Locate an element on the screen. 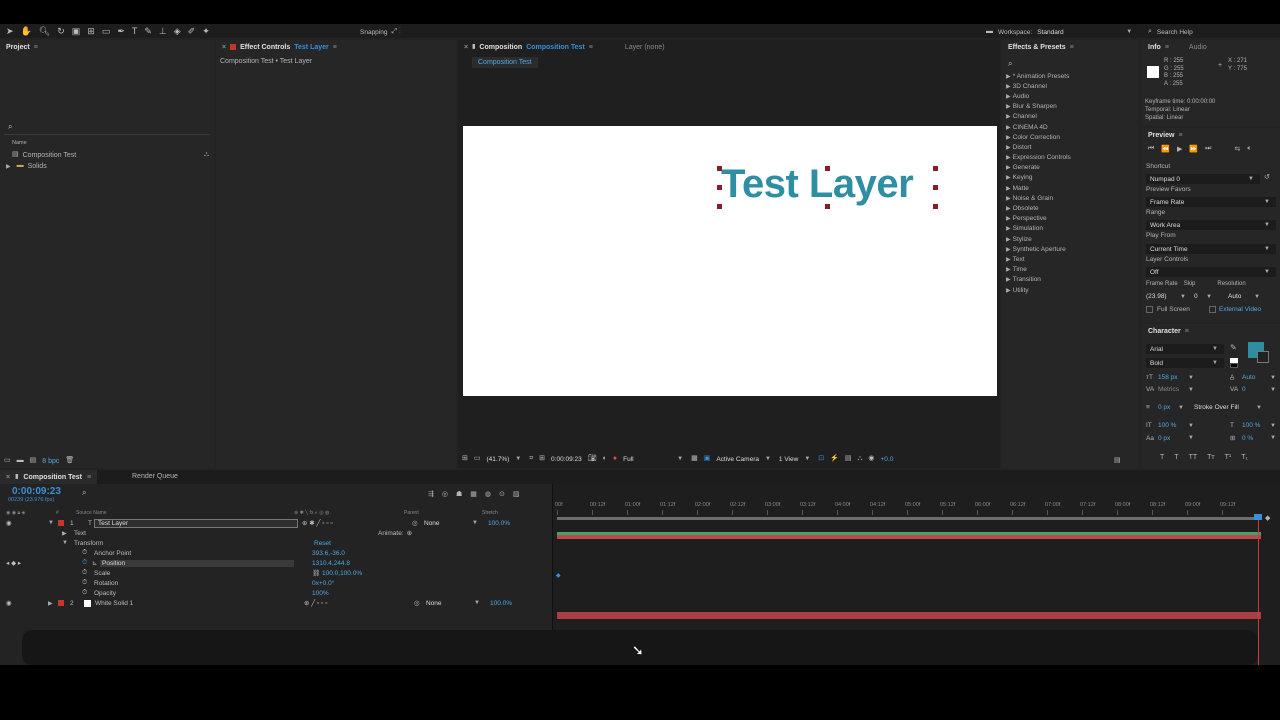 Image resolution: width=1280 pixels, height=720 pixels. trash-icon: 🗑︎ is located at coordinates (69, 461).